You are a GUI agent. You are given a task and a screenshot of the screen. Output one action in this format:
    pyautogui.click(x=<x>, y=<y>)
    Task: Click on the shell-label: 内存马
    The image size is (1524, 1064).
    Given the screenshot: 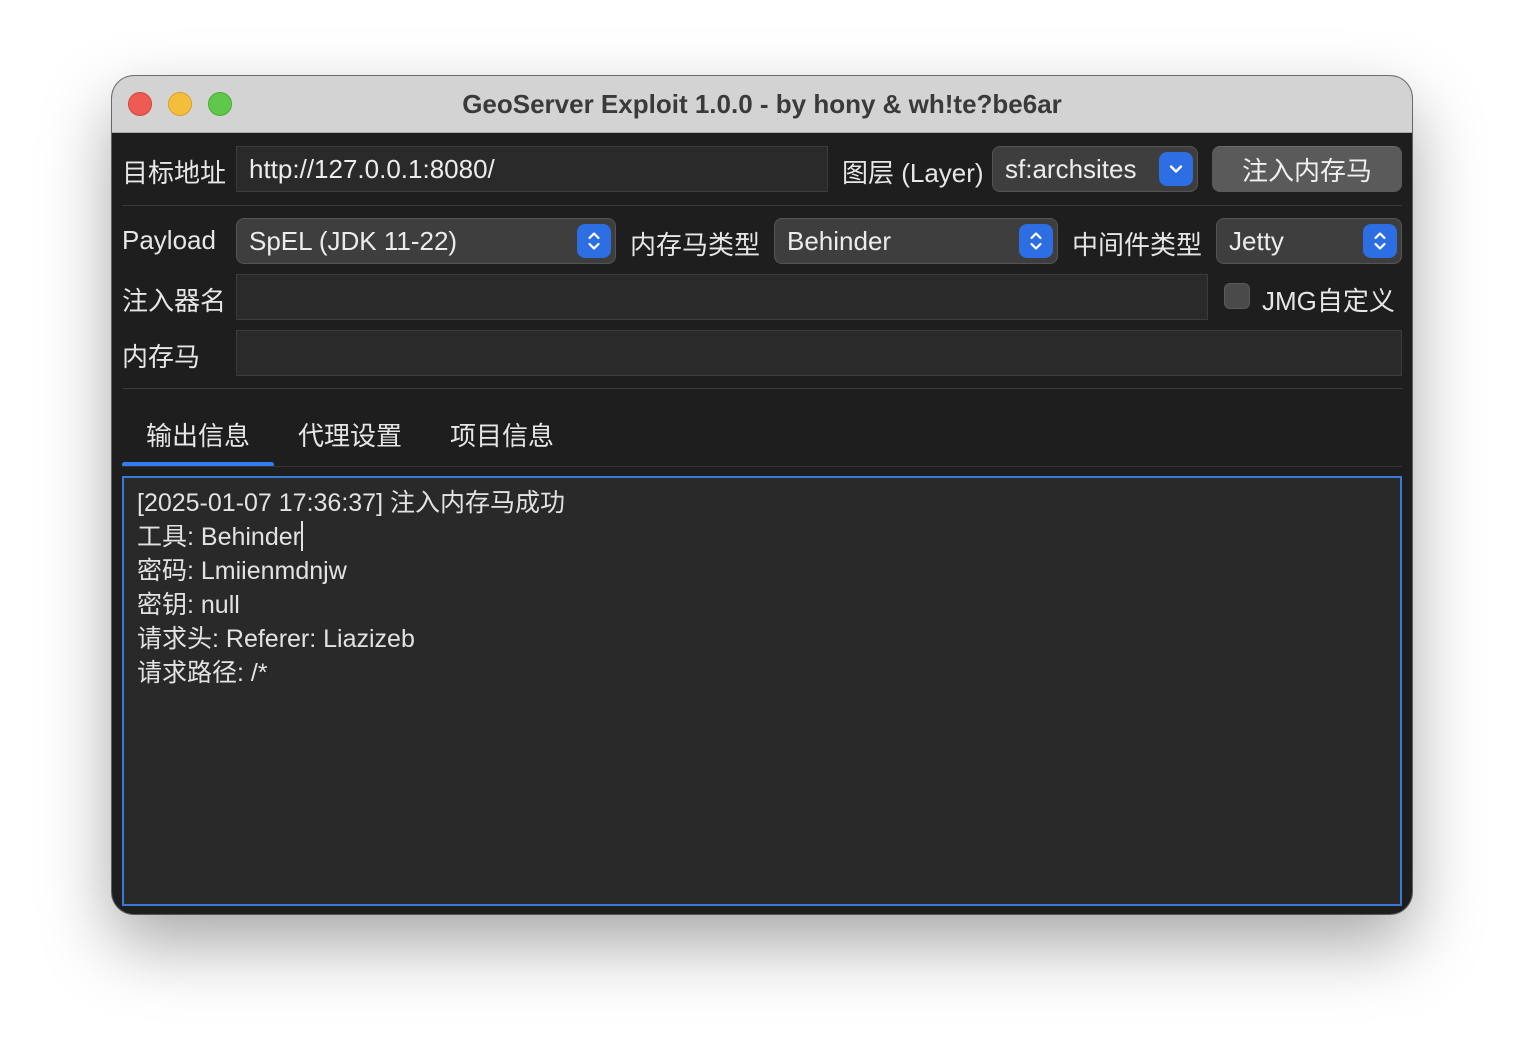 What is the action you would take?
    pyautogui.click(x=161, y=357)
    